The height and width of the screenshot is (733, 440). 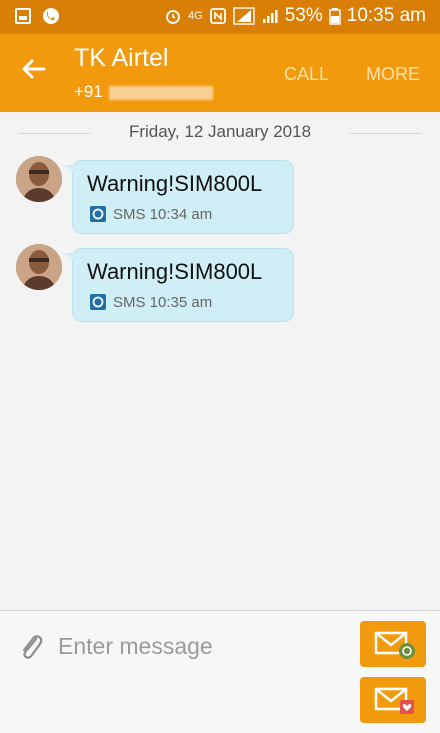 What do you see at coordinates (335, 16) in the screenshot?
I see `battery-icon` at bounding box center [335, 16].